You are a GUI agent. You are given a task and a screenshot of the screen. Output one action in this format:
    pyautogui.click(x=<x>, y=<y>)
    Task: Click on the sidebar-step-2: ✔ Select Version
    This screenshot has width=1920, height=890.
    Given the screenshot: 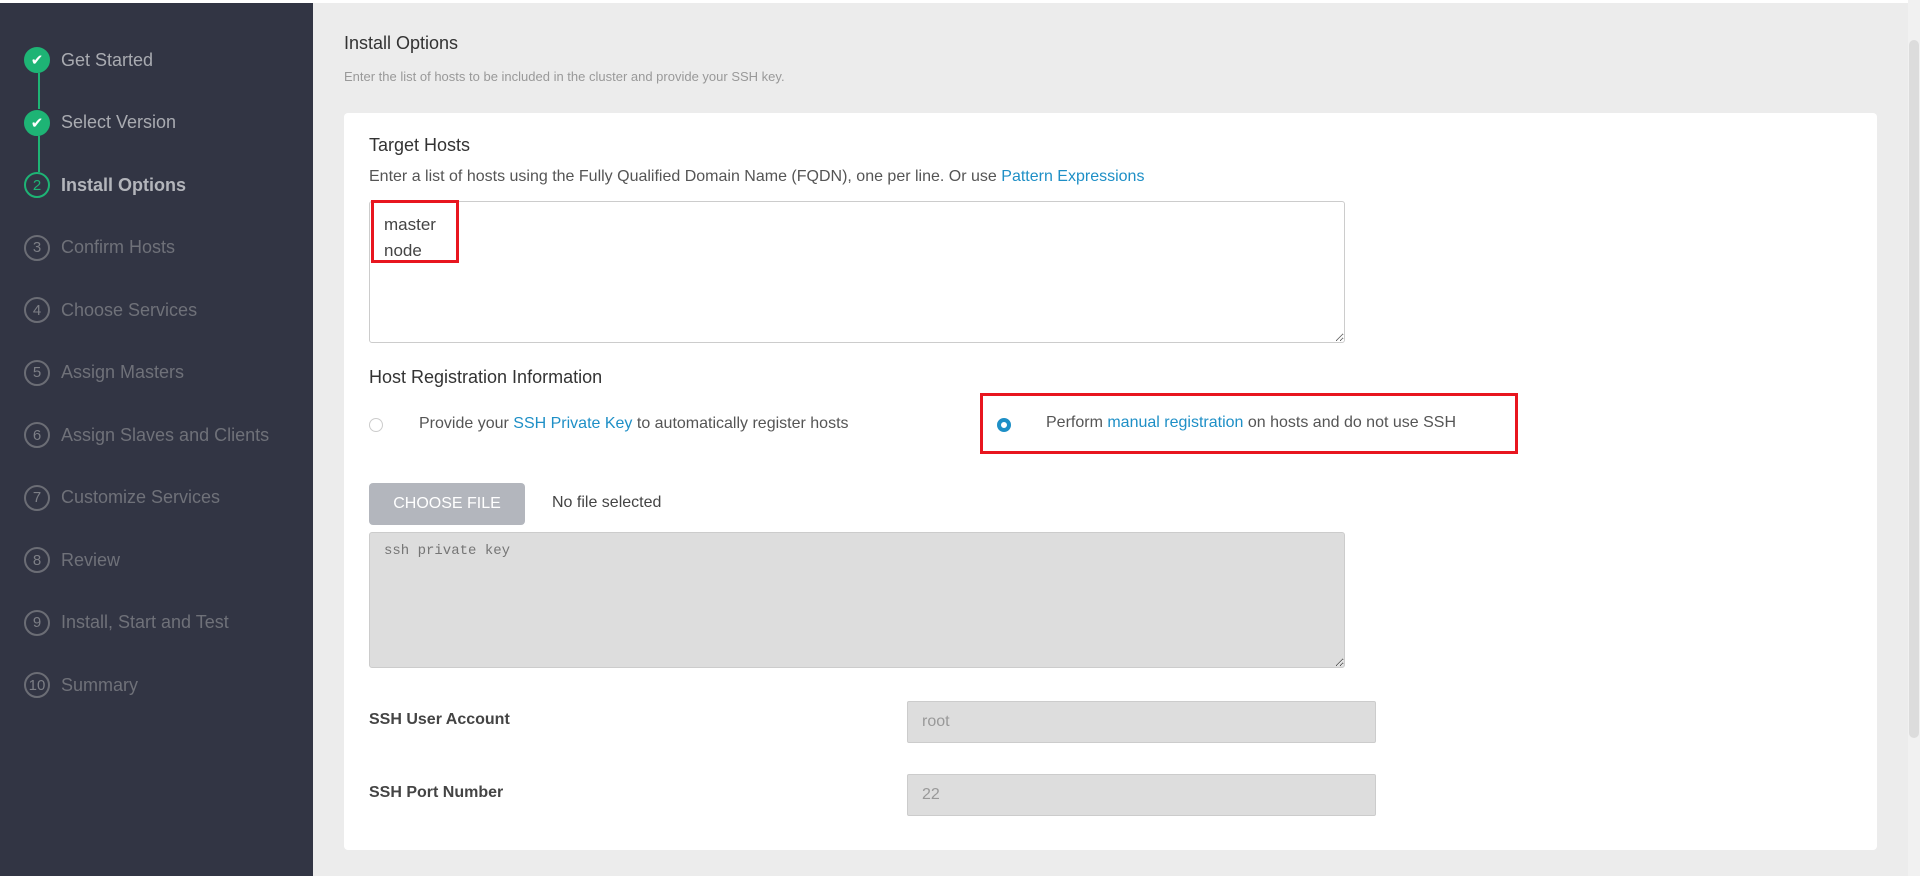 What is the action you would take?
    pyautogui.click(x=100, y=123)
    